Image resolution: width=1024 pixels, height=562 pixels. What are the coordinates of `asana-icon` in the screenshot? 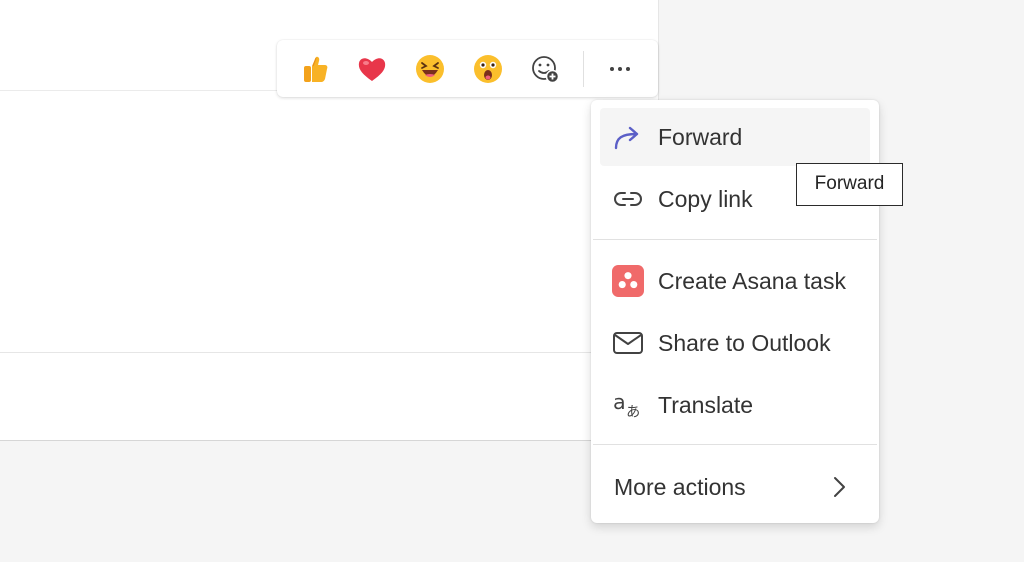 It's located at (628, 281).